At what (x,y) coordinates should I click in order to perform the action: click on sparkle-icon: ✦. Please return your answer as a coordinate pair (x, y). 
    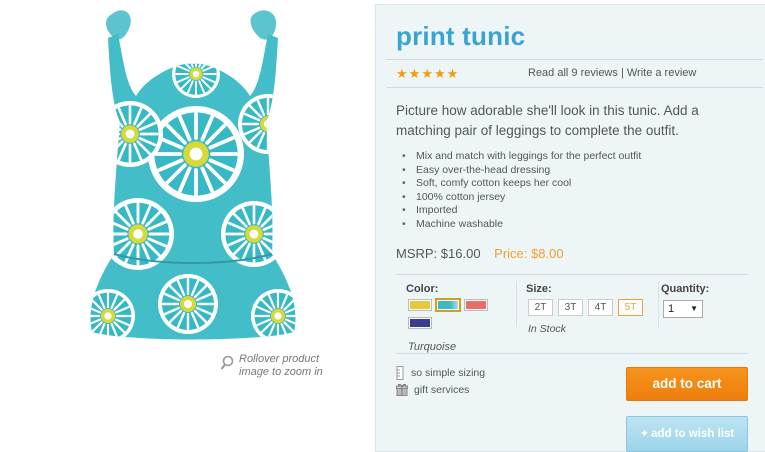
    Looking at the image, I should click on (644, 434).